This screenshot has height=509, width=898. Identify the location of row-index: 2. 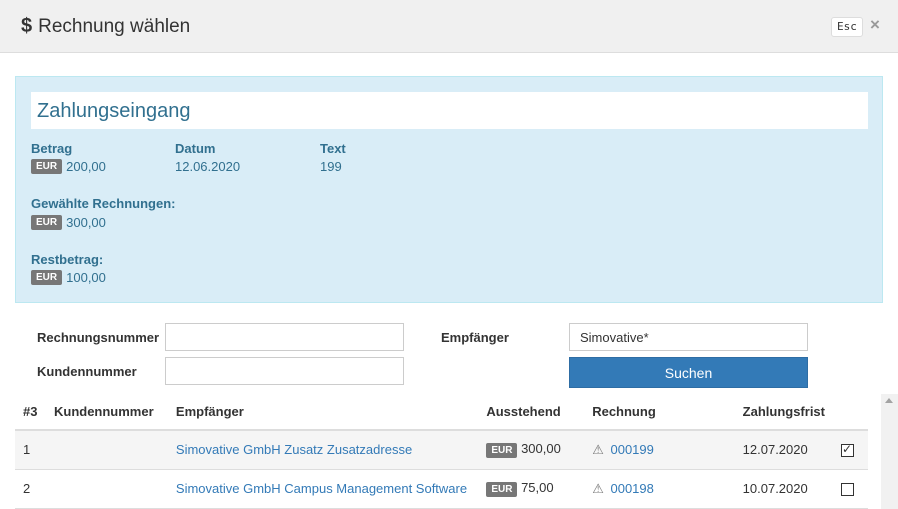
(30, 489).